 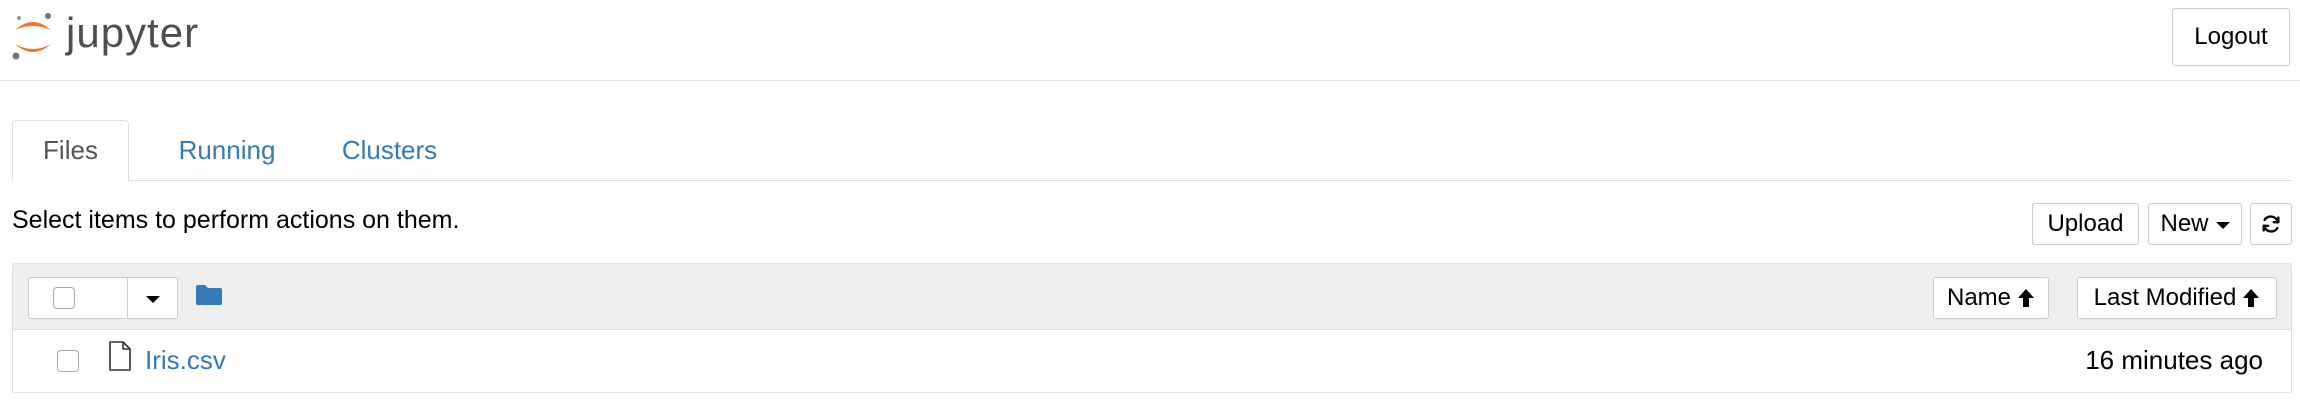 What do you see at coordinates (1979, 297) in the screenshot?
I see `sort-name-label: Name` at bounding box center [1979, 297].